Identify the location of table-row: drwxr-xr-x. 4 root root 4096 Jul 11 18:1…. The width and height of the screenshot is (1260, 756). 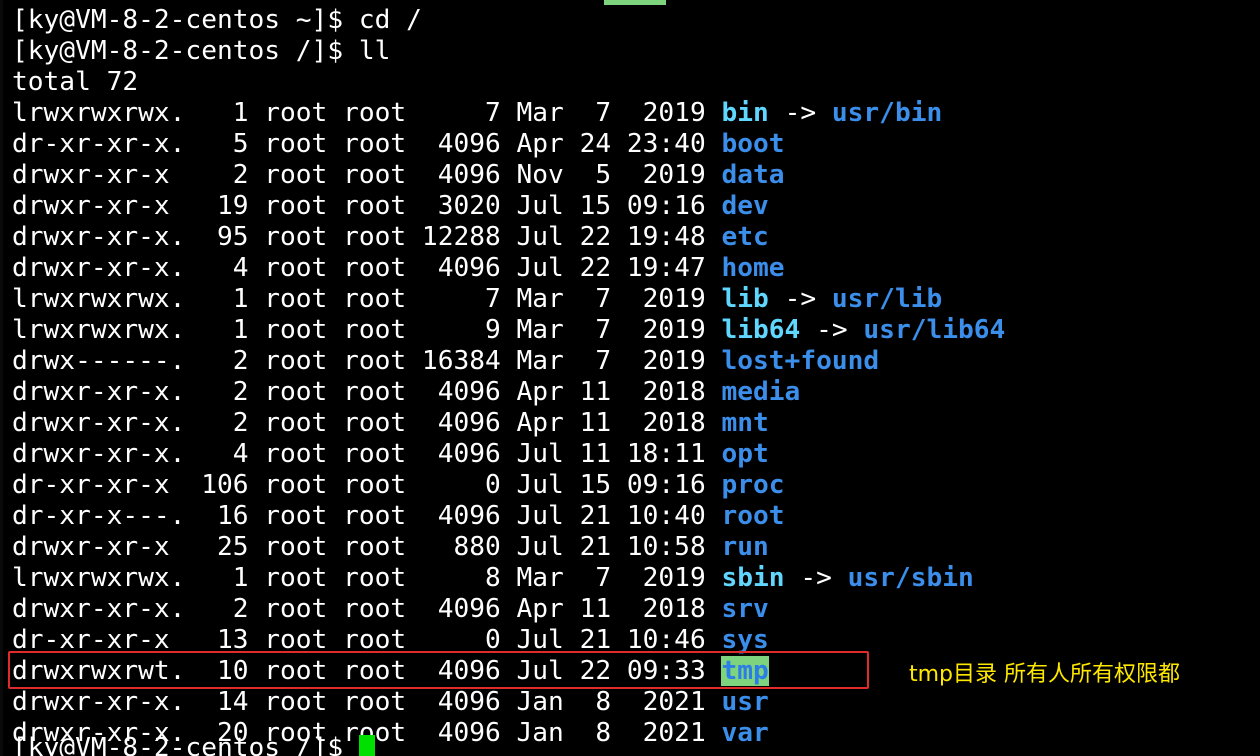
(390, 454).